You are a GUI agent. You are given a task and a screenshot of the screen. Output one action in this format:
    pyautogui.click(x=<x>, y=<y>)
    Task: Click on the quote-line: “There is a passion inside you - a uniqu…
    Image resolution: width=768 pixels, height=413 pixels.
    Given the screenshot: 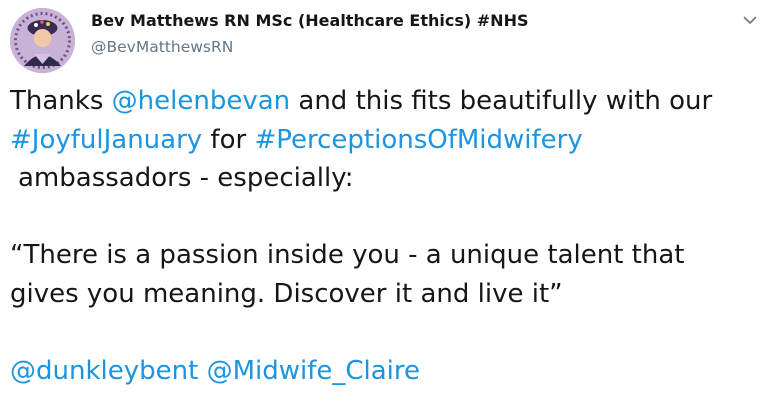 What is the action you would take?
    pyautogui.click(x=347, y=255)
    